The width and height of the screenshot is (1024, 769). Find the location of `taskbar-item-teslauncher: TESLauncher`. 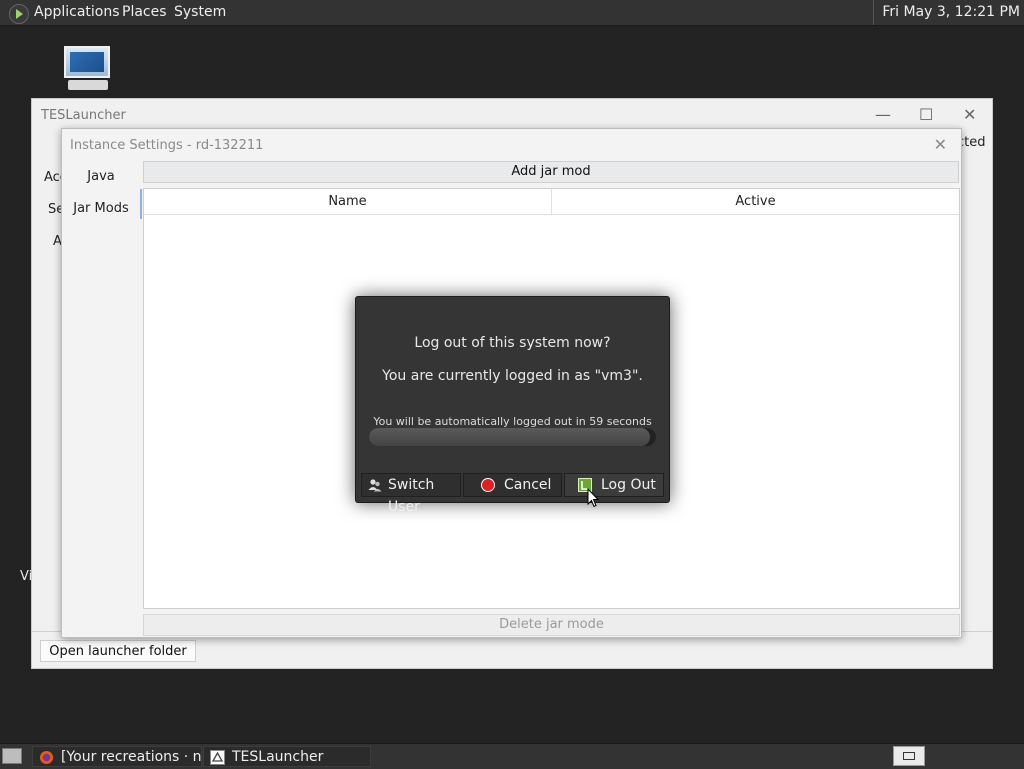

taskbar-item-teslauncher: TESLauncher is located at coordinates (287, 756).